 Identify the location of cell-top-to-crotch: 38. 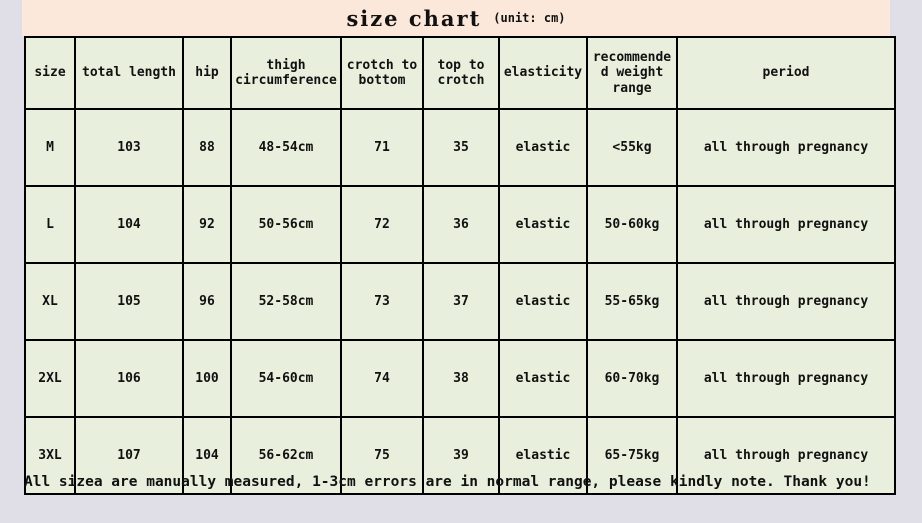
(461, 378).